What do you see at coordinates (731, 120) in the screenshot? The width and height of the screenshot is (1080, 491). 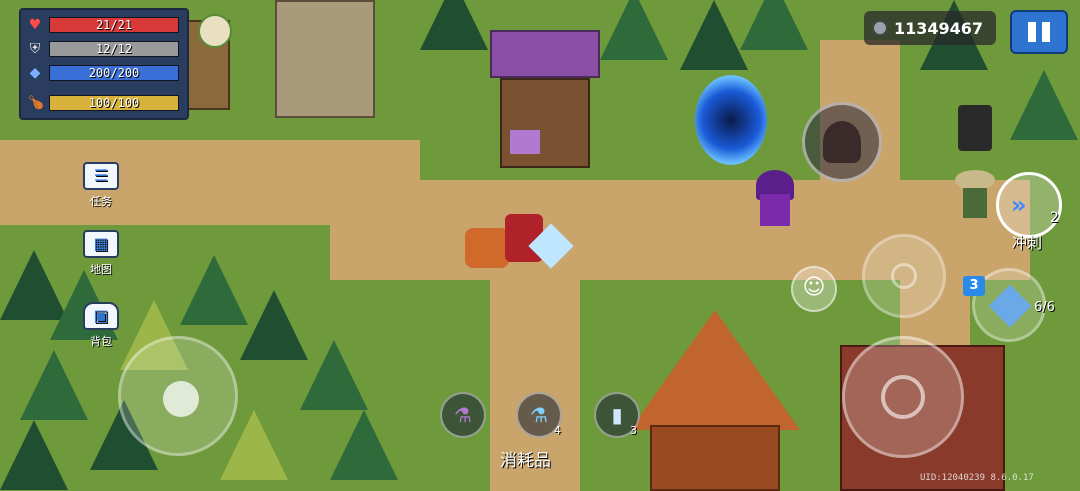 I see `portal` at bounding box center [731, 120].